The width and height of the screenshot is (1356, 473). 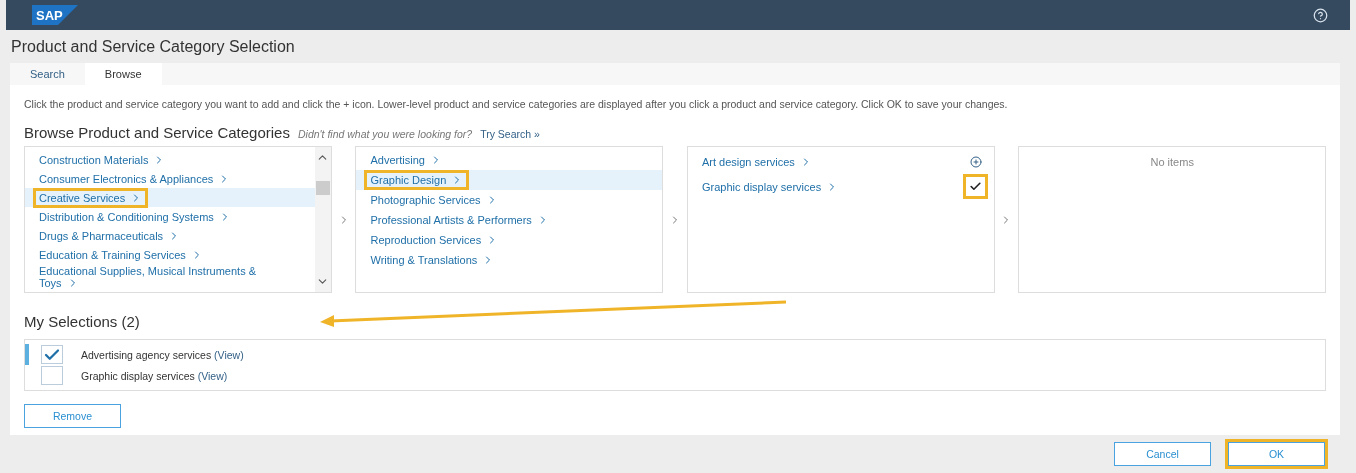 I want to click on list-row: Distribution & Conditioning Systems, so click(x=170, y=216).